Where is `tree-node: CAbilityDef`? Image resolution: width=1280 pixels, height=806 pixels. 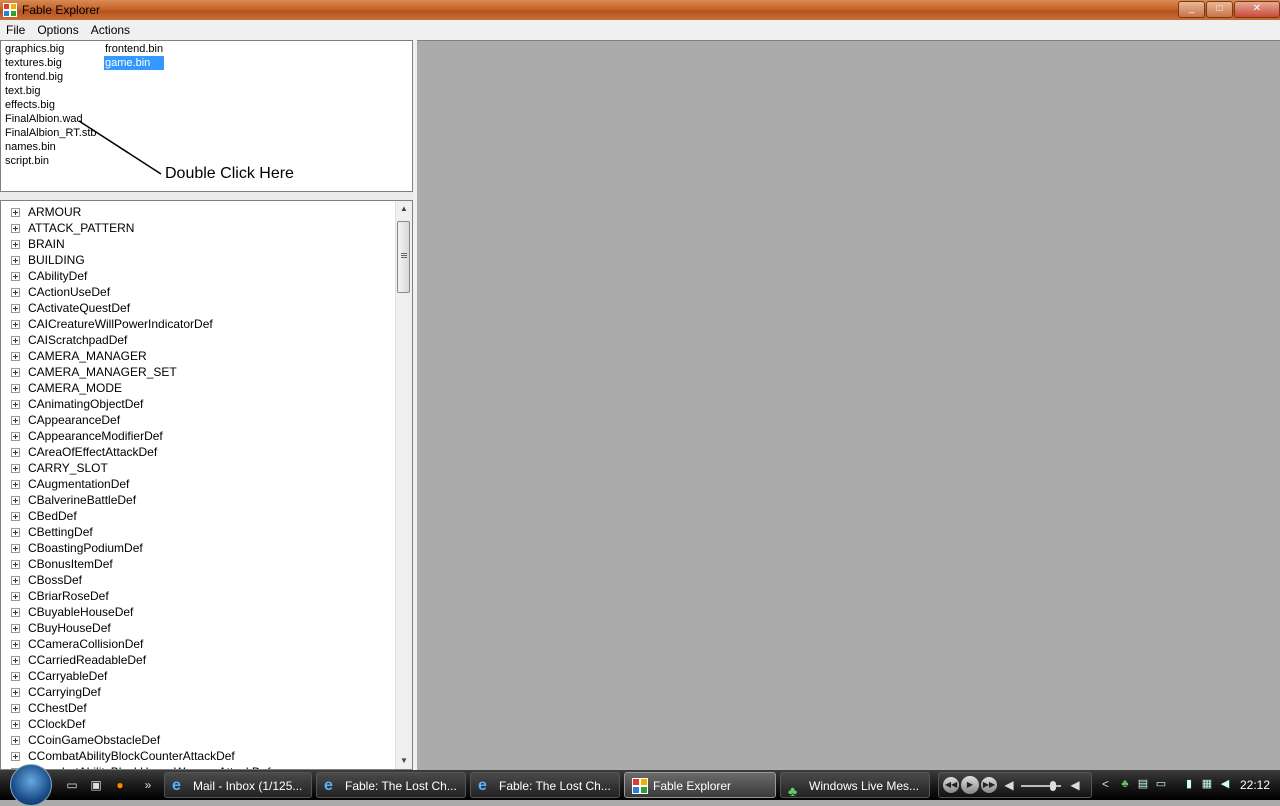 tree-node: CAbilityDef is located at coordinates (198, 276).